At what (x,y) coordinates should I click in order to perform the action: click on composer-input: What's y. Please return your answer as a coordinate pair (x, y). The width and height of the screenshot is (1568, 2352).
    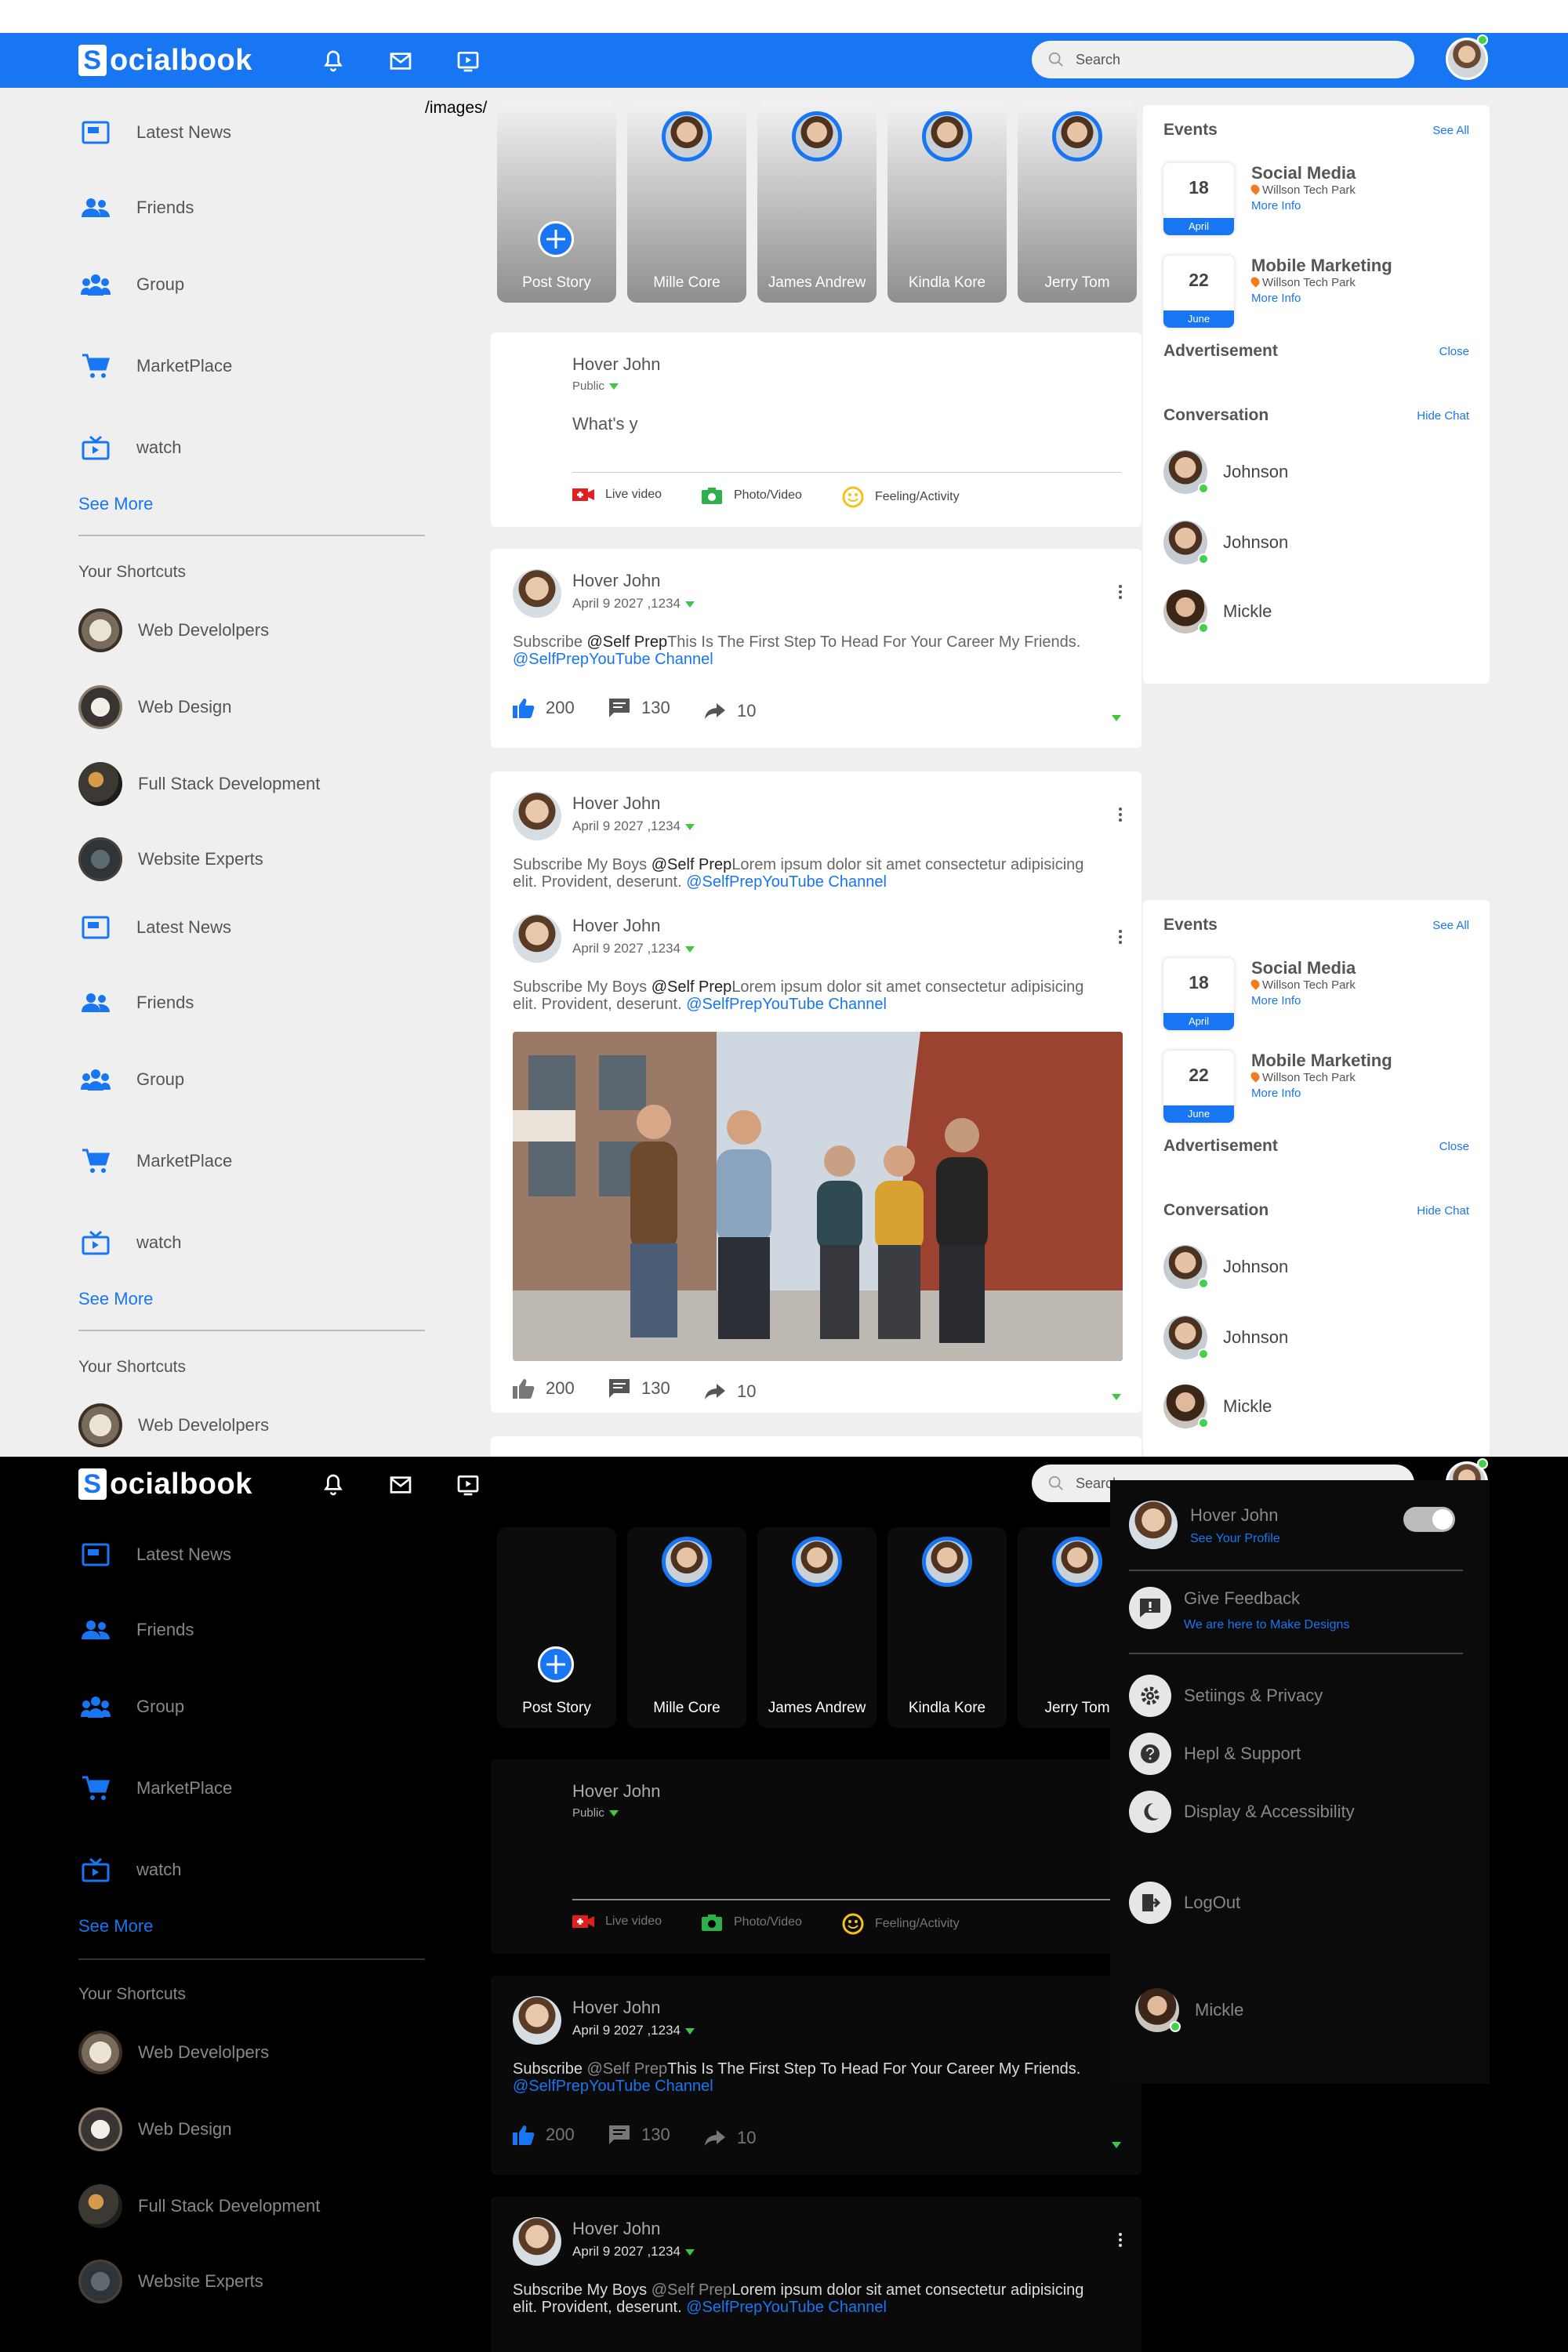
    Looking at the image, I should click on (605, 424).